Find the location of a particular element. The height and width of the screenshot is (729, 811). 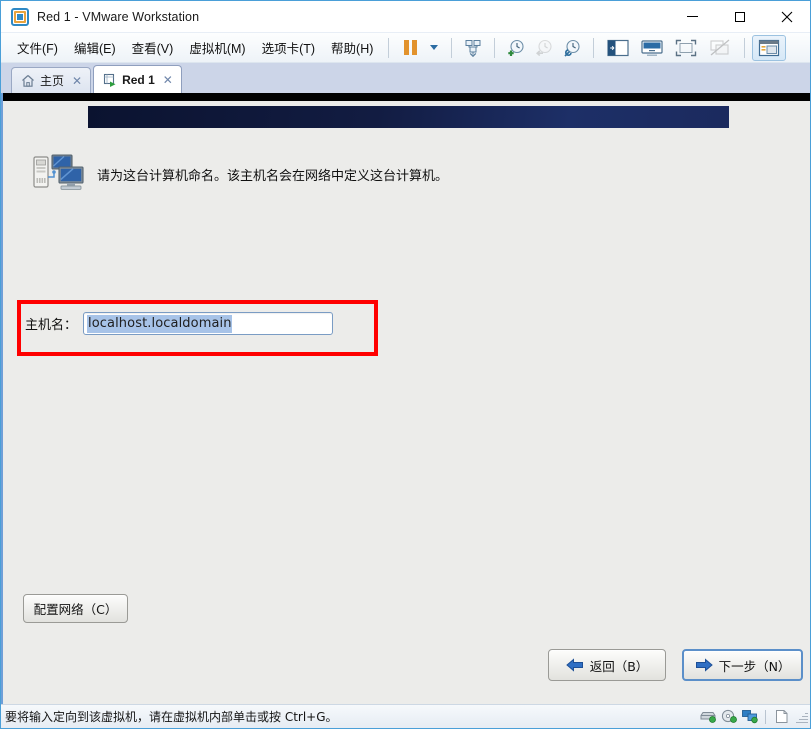

tab-home-label: 主页 is located at coordinates (52, 81).